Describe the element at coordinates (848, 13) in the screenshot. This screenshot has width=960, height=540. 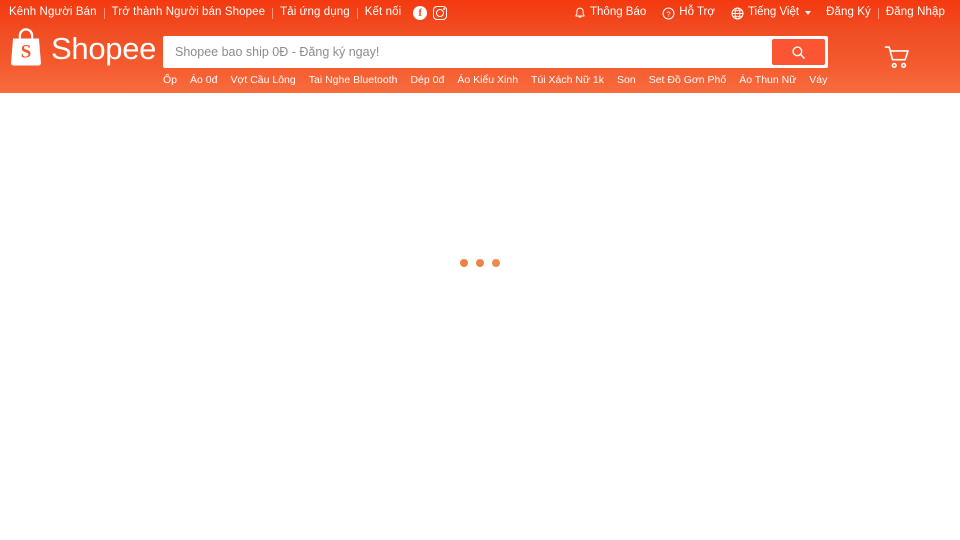
I see `signup-link: Đăng Ký` at that location.